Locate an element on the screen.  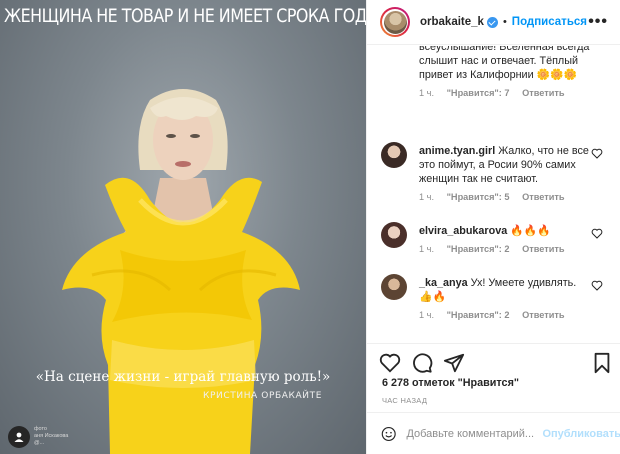
follow-button: Подписаться is located at coordinates (549, 22).